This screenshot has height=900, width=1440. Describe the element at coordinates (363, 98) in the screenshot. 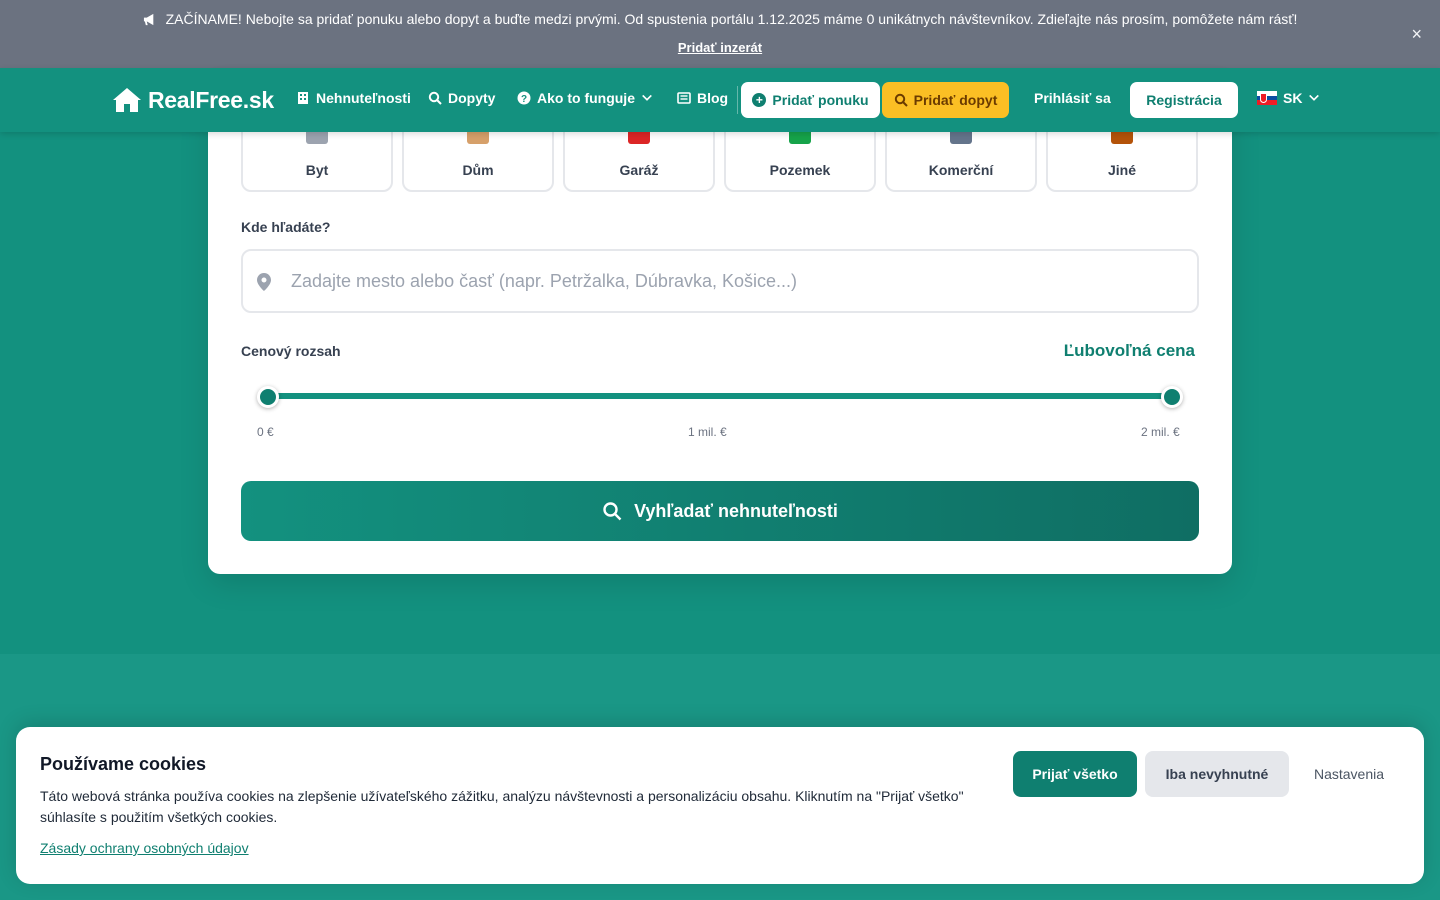

I see `nav-properties-label: Nehnuteľnosti` at that location.